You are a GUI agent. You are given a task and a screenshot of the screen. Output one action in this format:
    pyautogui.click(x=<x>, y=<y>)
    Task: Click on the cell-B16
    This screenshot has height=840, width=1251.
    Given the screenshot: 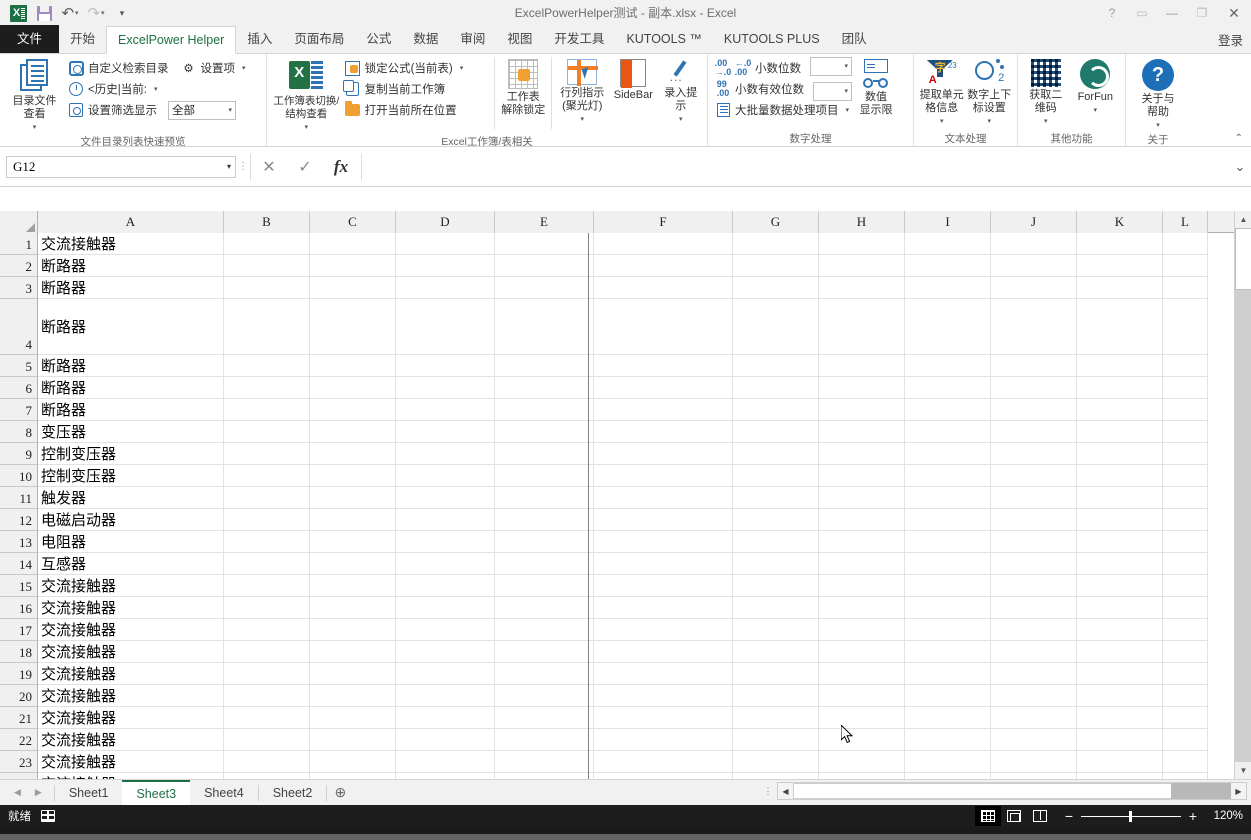 What is the action you would take?
    pyautogui.click(x=267, y=608)
    